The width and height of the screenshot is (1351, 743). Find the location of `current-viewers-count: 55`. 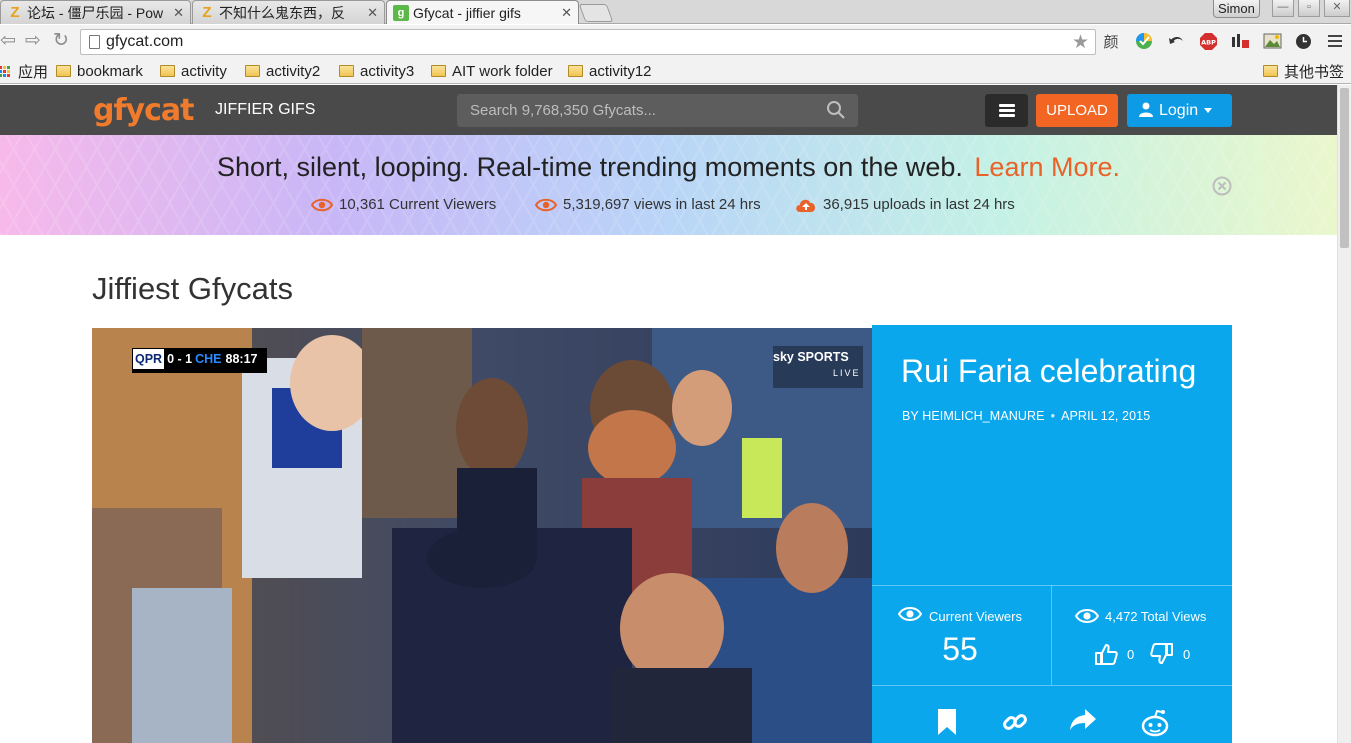

current-viewers-count: 55 is located at coordinates (960, 649).